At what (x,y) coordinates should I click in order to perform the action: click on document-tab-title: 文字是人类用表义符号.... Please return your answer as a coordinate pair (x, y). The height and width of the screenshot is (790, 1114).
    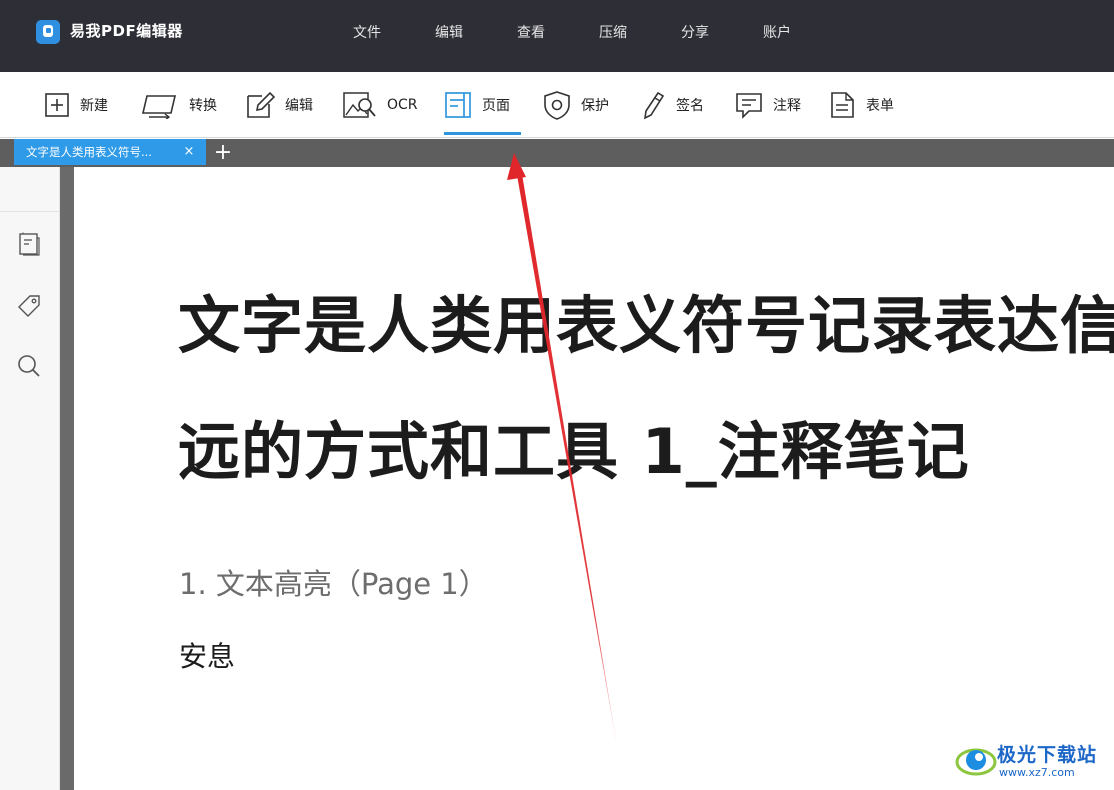
    Looking at the image, I should click on (89, 152).